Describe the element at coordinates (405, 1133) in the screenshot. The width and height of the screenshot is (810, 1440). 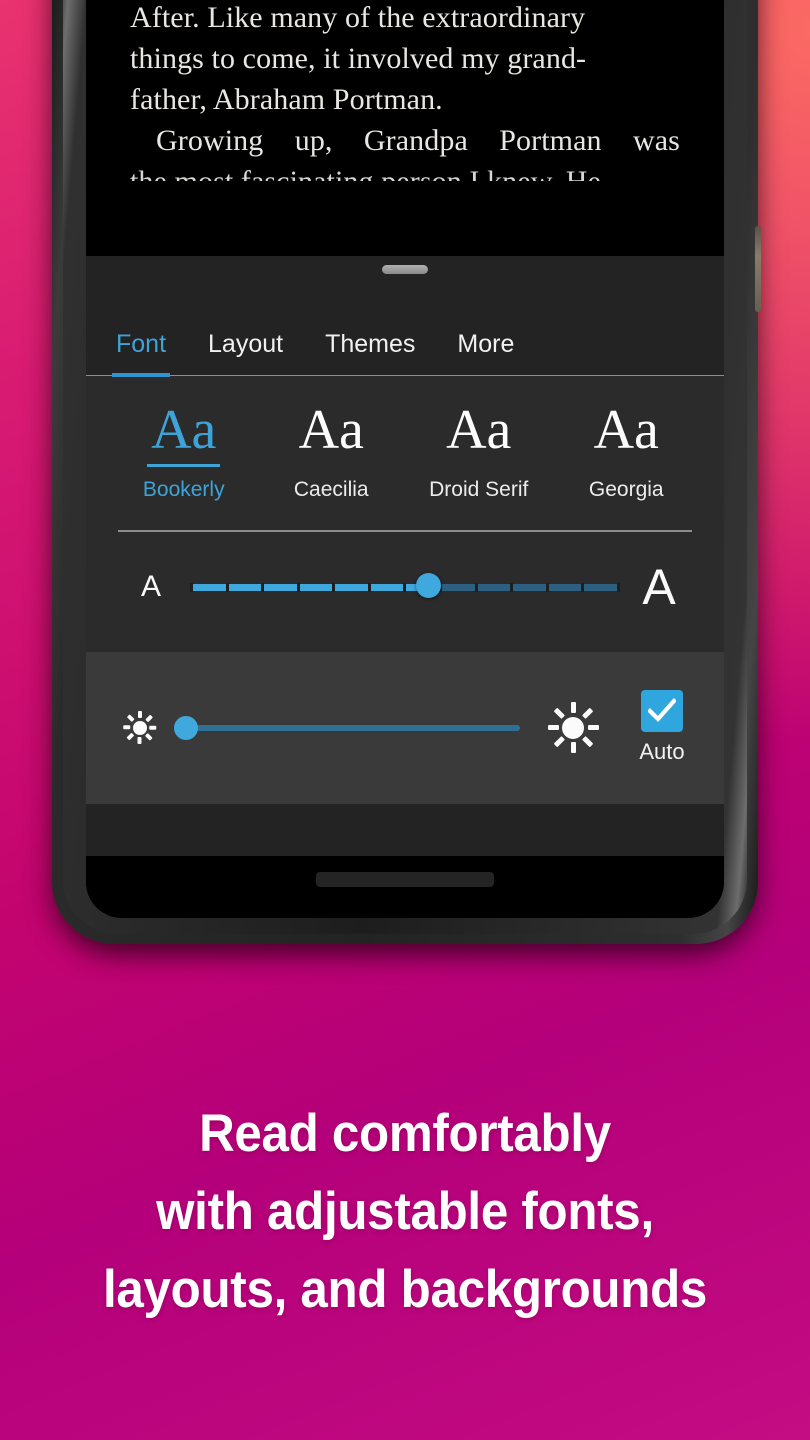
I see `promo-caption-line-1: Read comfortably` at that location.